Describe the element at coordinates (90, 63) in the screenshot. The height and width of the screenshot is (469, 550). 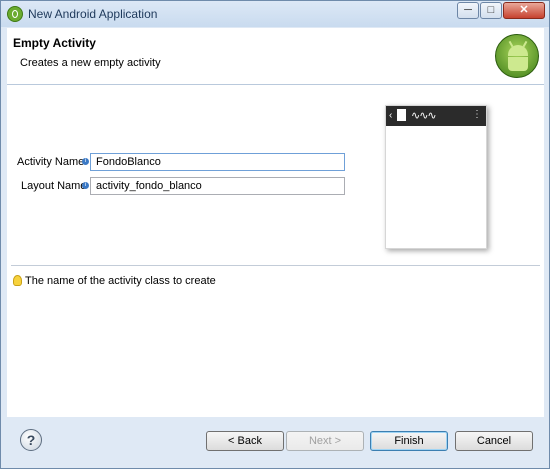
I see `page-description: Creates a new empty activity` at that location.